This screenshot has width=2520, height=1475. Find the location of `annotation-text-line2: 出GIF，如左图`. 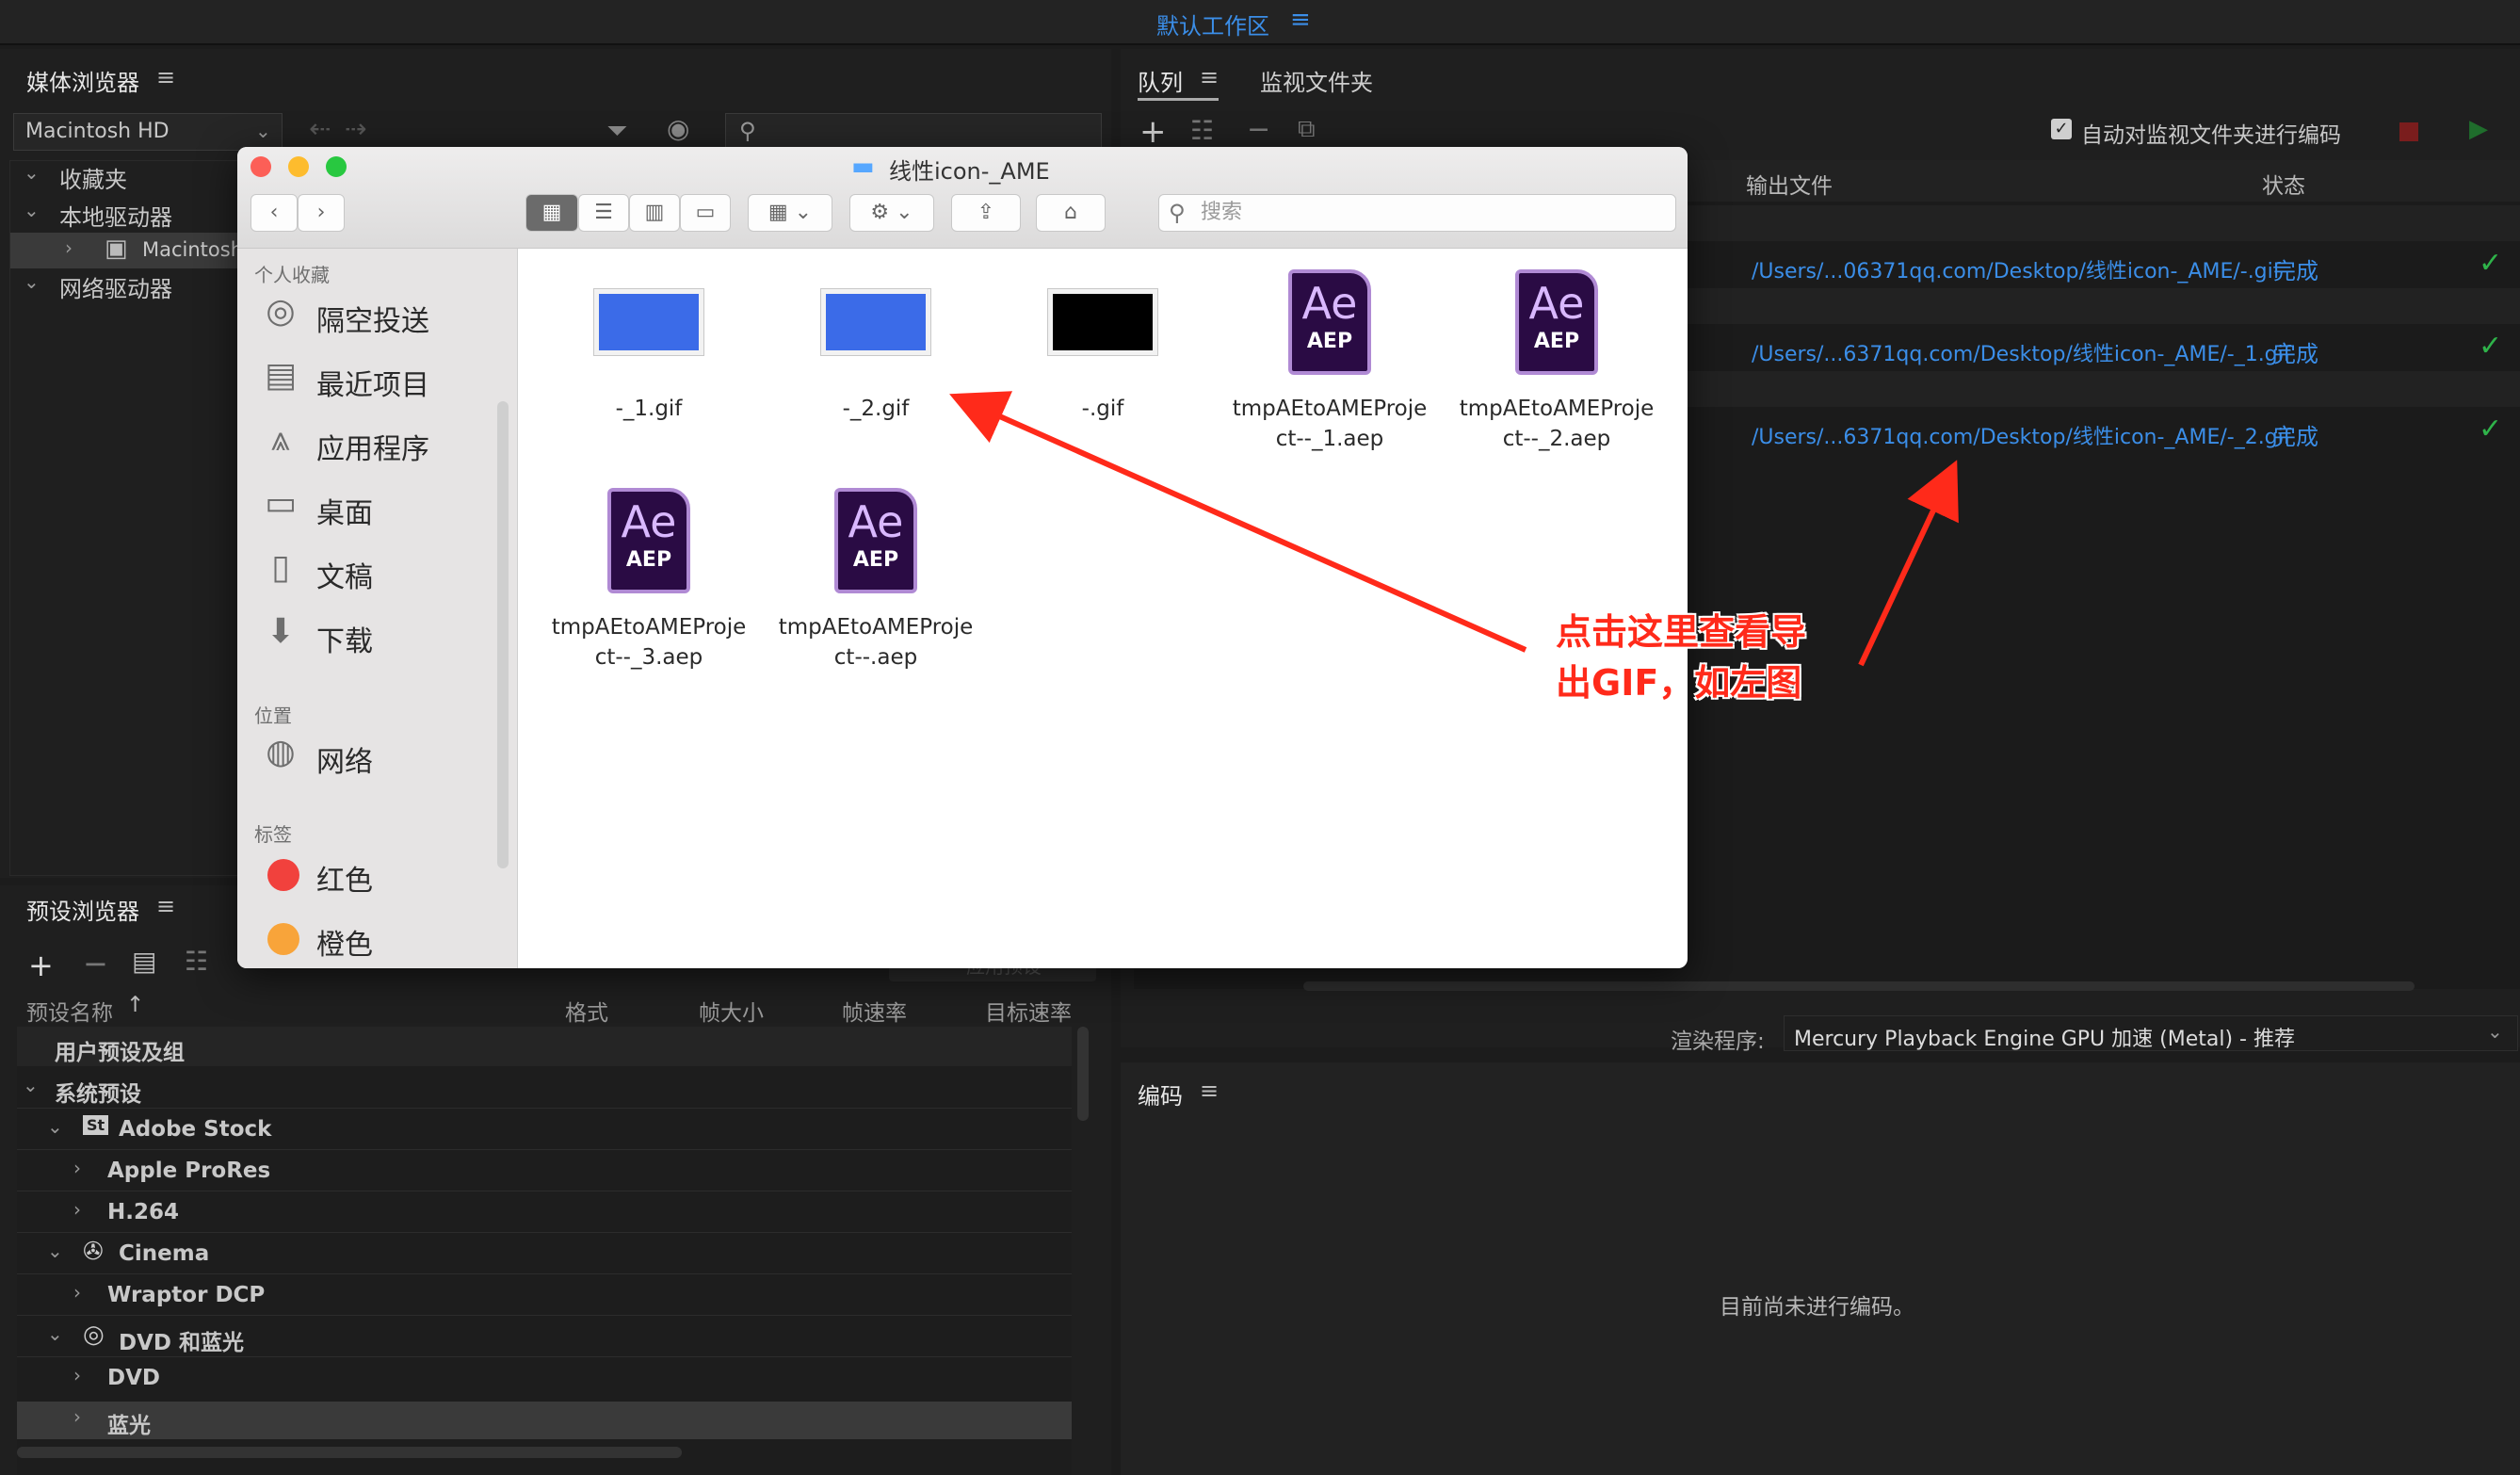

annotation-text-line2: 出GIF，如左图 is located at coordinates (1679, 683).